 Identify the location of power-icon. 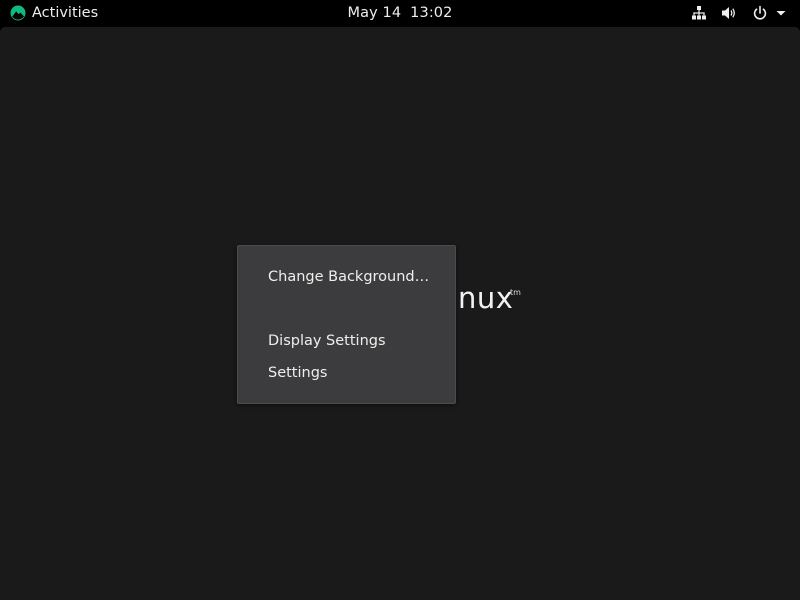
(760, 13).